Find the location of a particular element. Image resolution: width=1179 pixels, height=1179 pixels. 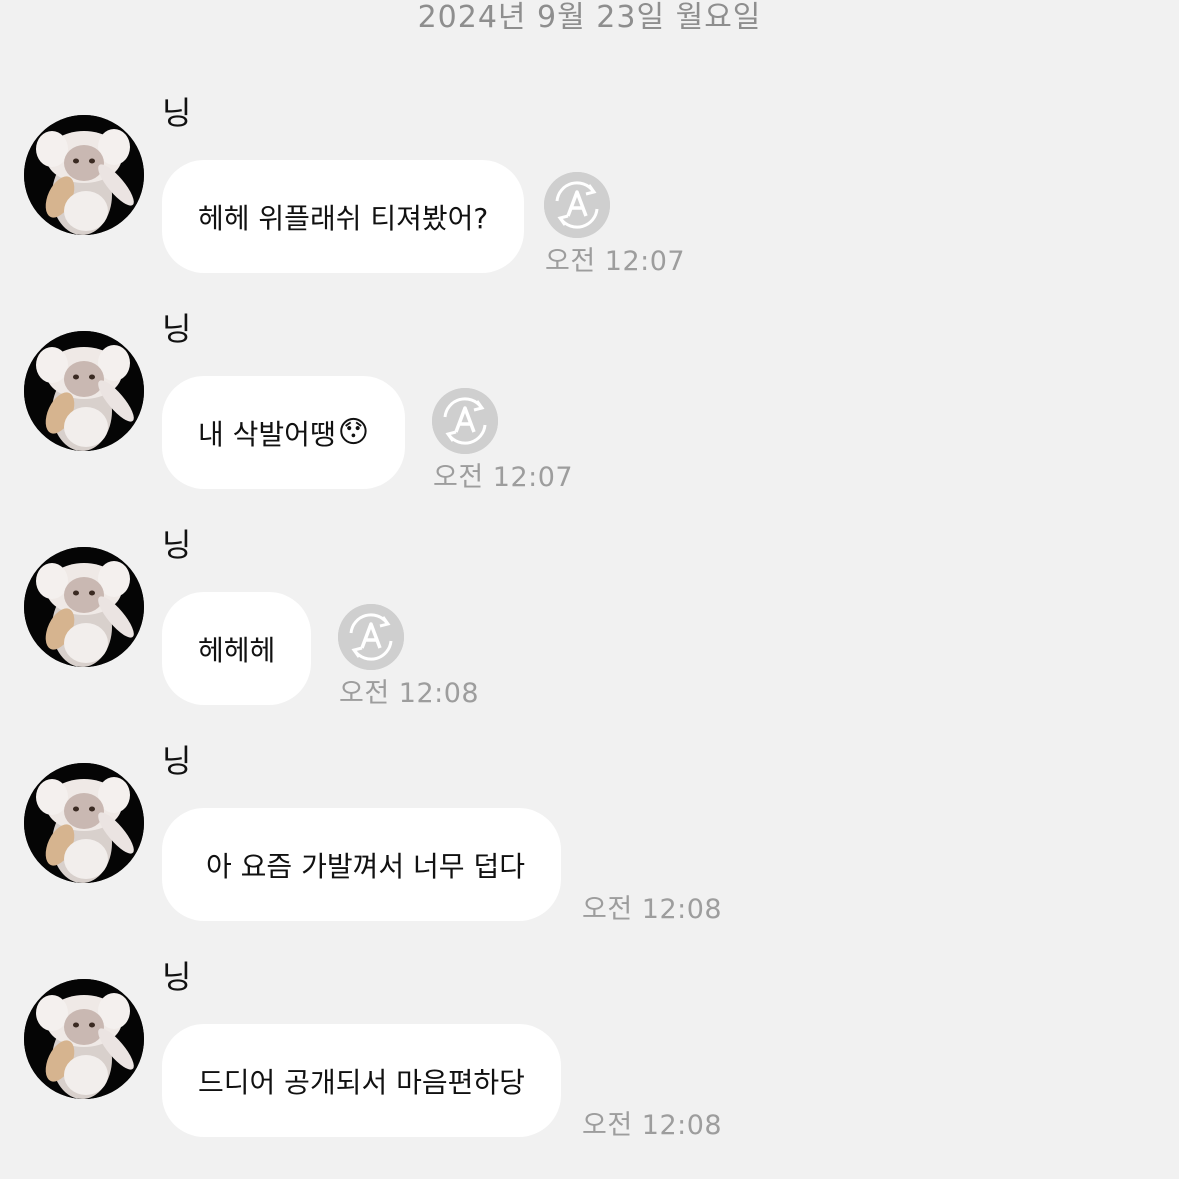

message-text: 헤헤헤 is located at coordinates (237, 650).